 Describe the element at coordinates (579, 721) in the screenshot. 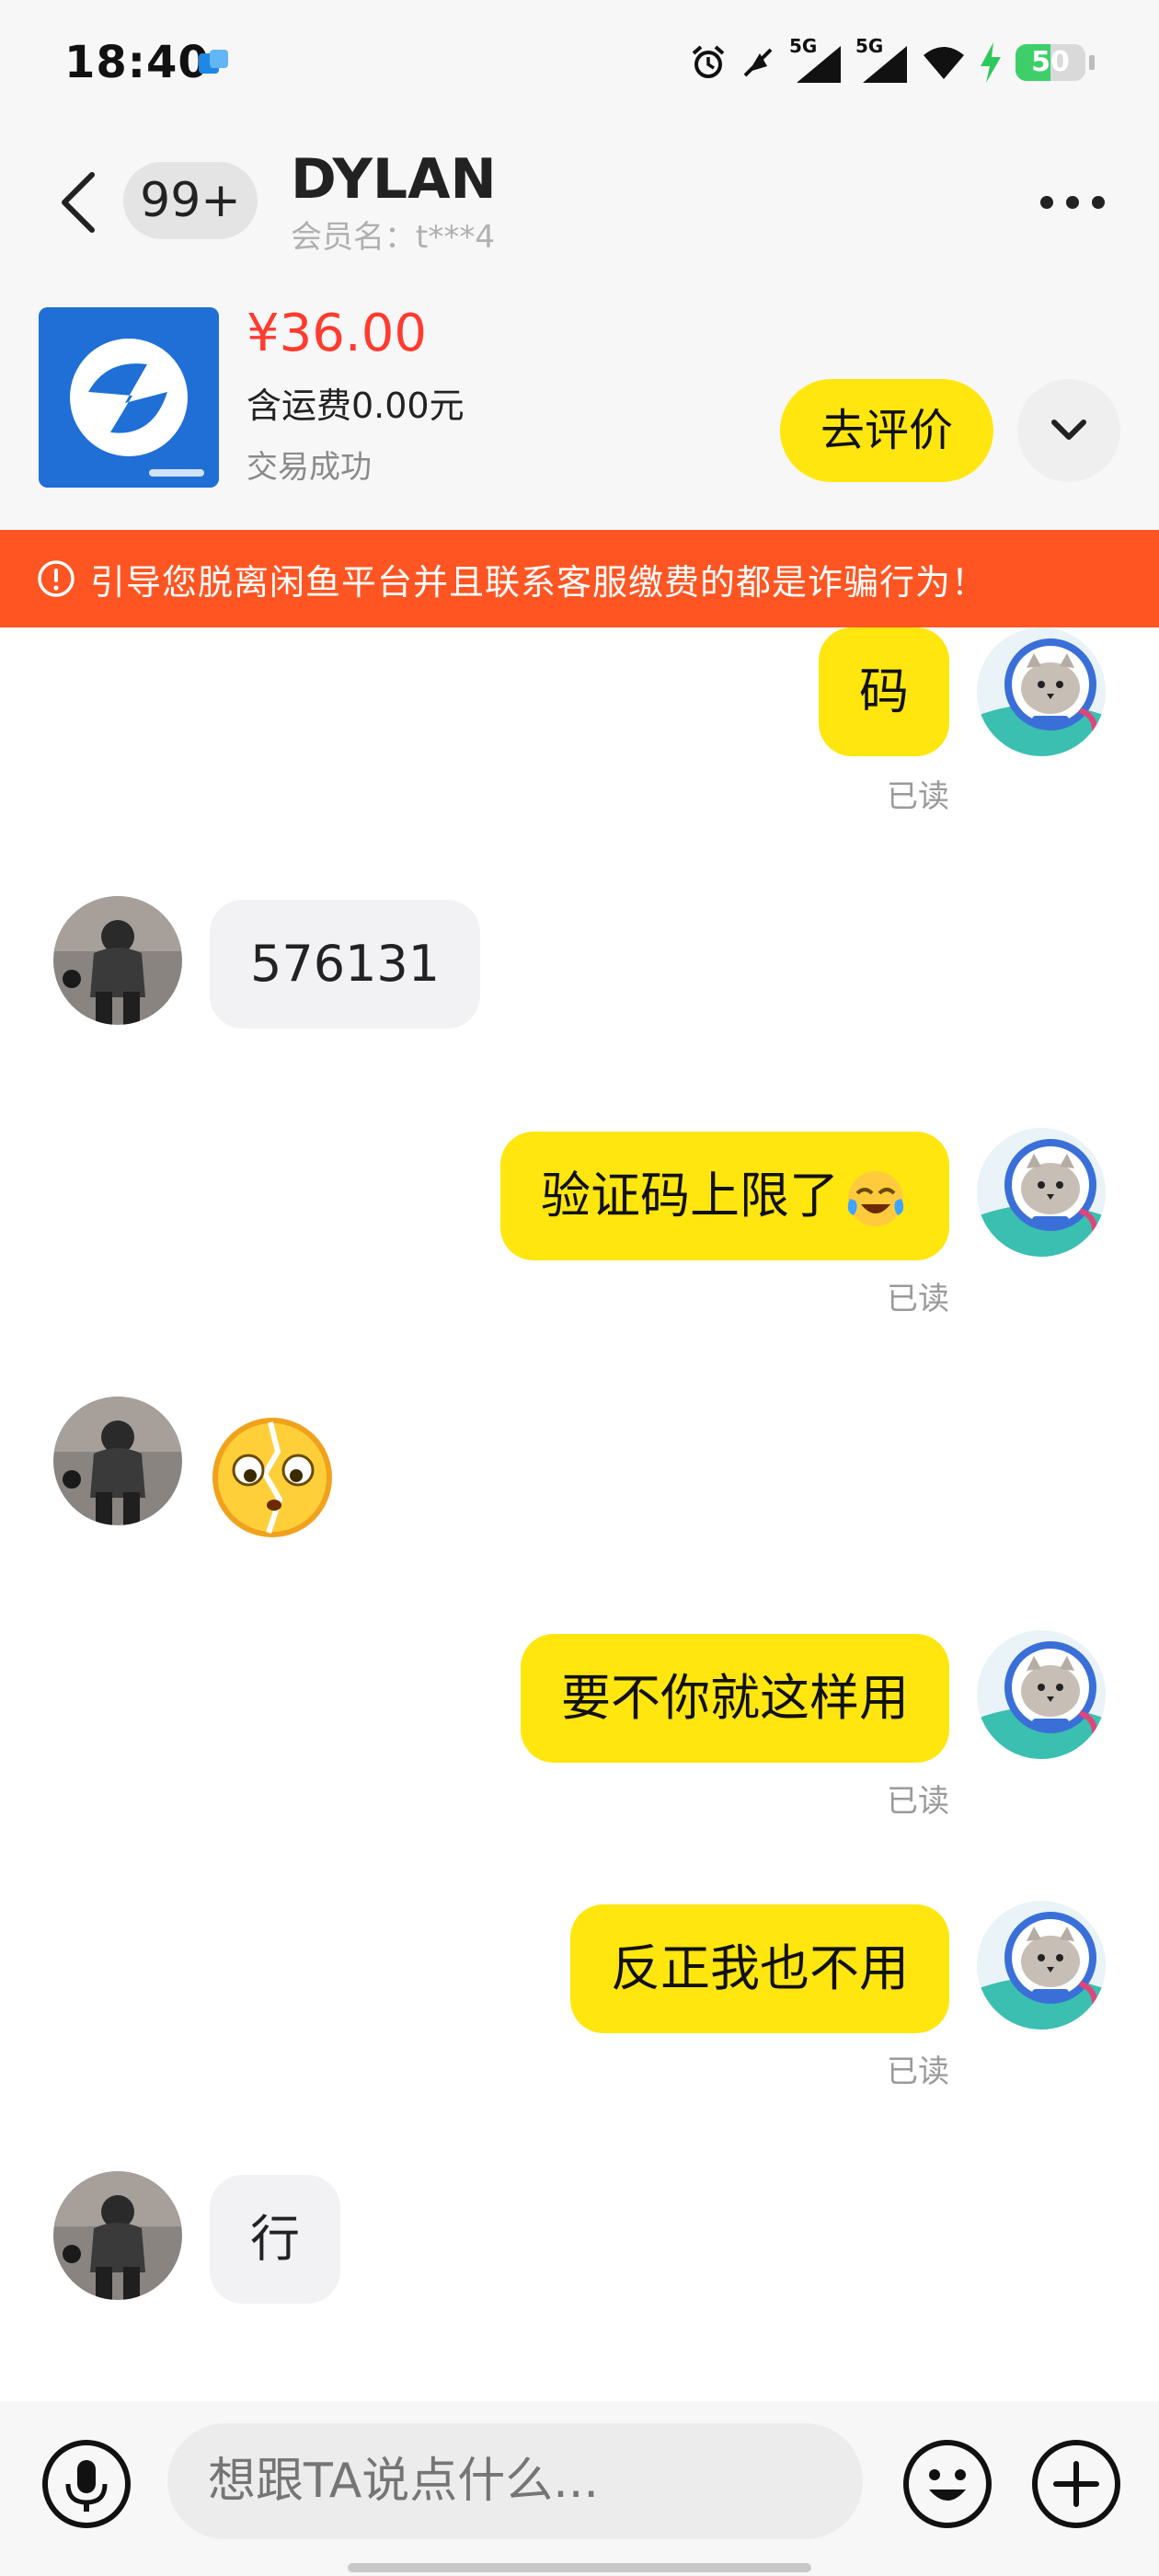

I see `message-row: 码 已读` at that location.